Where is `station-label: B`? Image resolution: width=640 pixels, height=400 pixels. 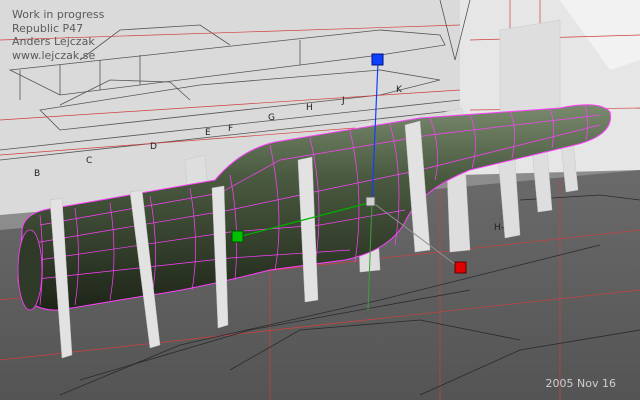
station-label: B is located at coordinates (37, 174).